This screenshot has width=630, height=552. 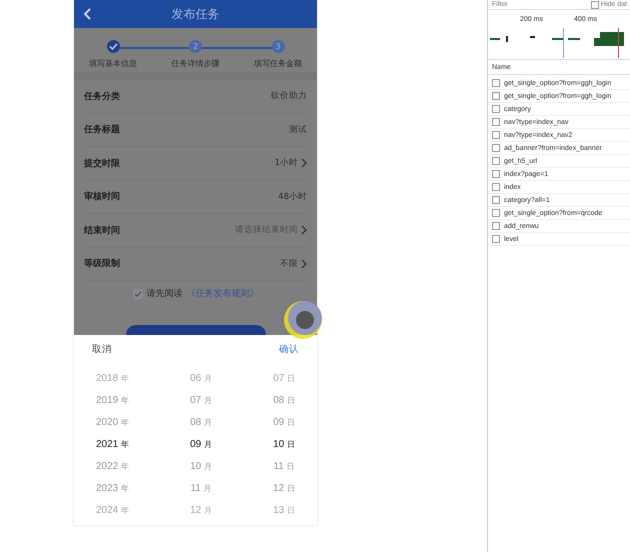 What do you see at coordinates (201, 423) in the screenshot?
I see `picker-option: 08 月` at bounding box center [201, 423].